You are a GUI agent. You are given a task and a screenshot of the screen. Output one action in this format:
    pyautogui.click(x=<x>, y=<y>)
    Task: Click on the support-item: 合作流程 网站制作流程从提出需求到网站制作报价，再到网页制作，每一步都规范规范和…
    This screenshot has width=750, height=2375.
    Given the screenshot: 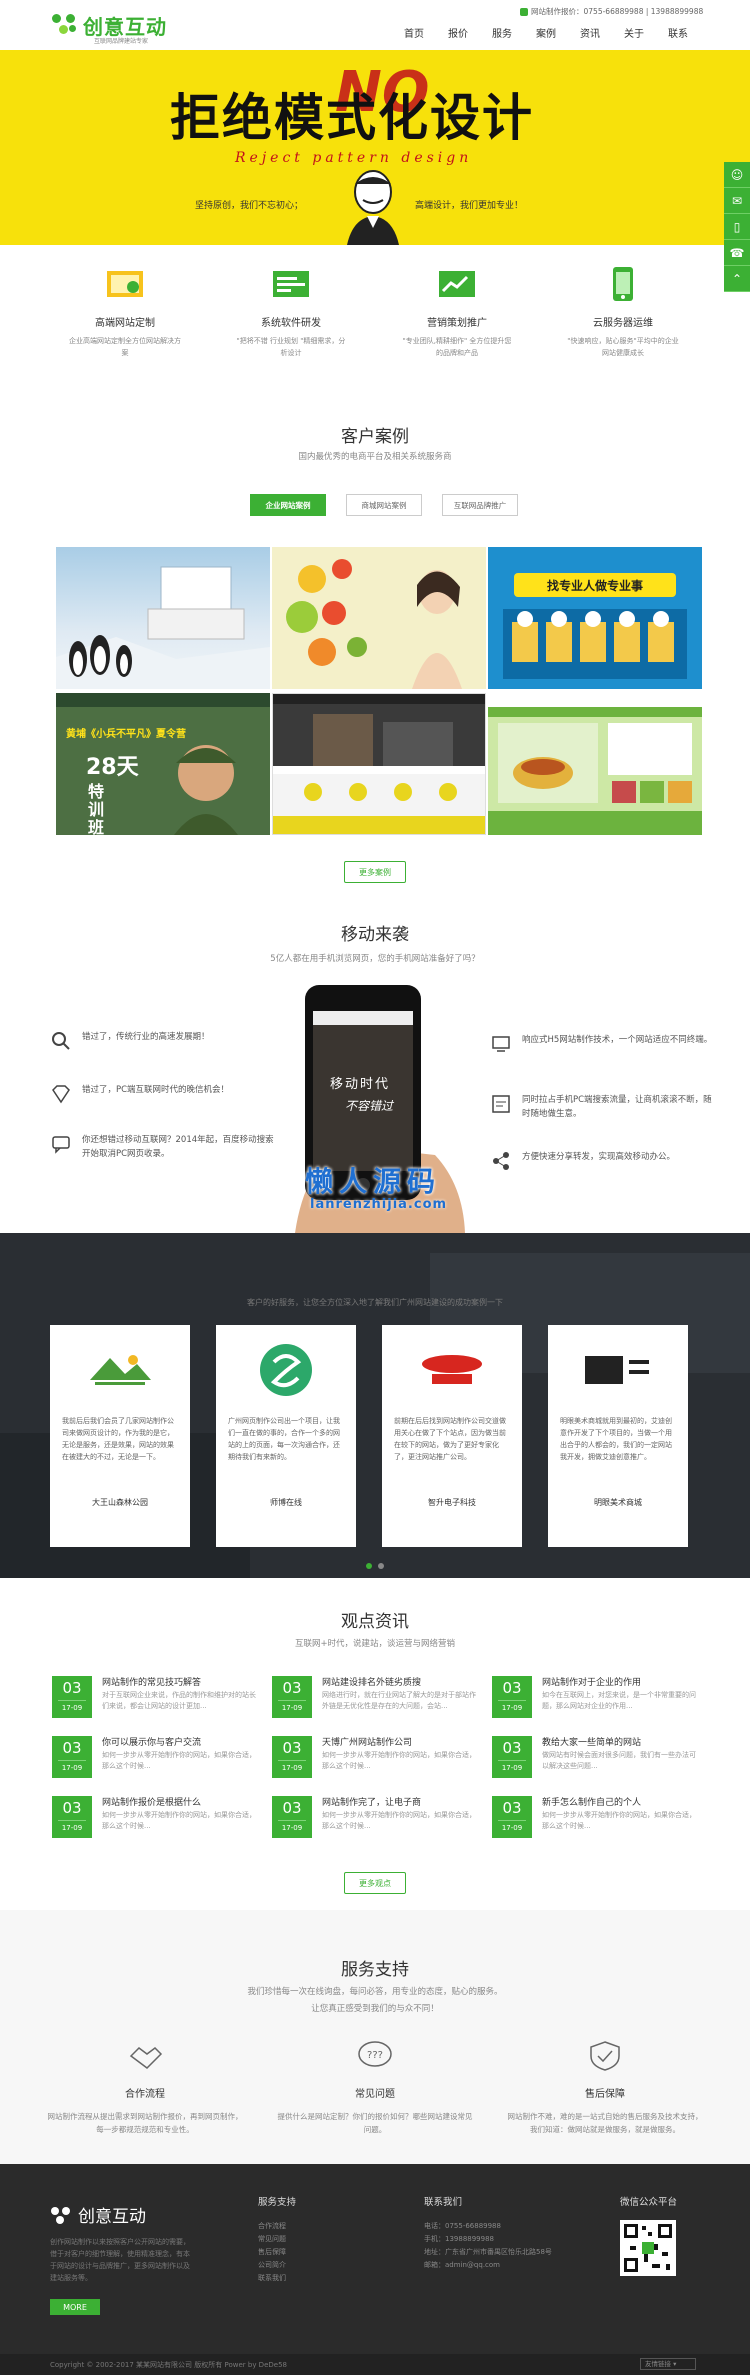 What is the action you would take?
    pyautogui.click(x=145, y=2088)
    